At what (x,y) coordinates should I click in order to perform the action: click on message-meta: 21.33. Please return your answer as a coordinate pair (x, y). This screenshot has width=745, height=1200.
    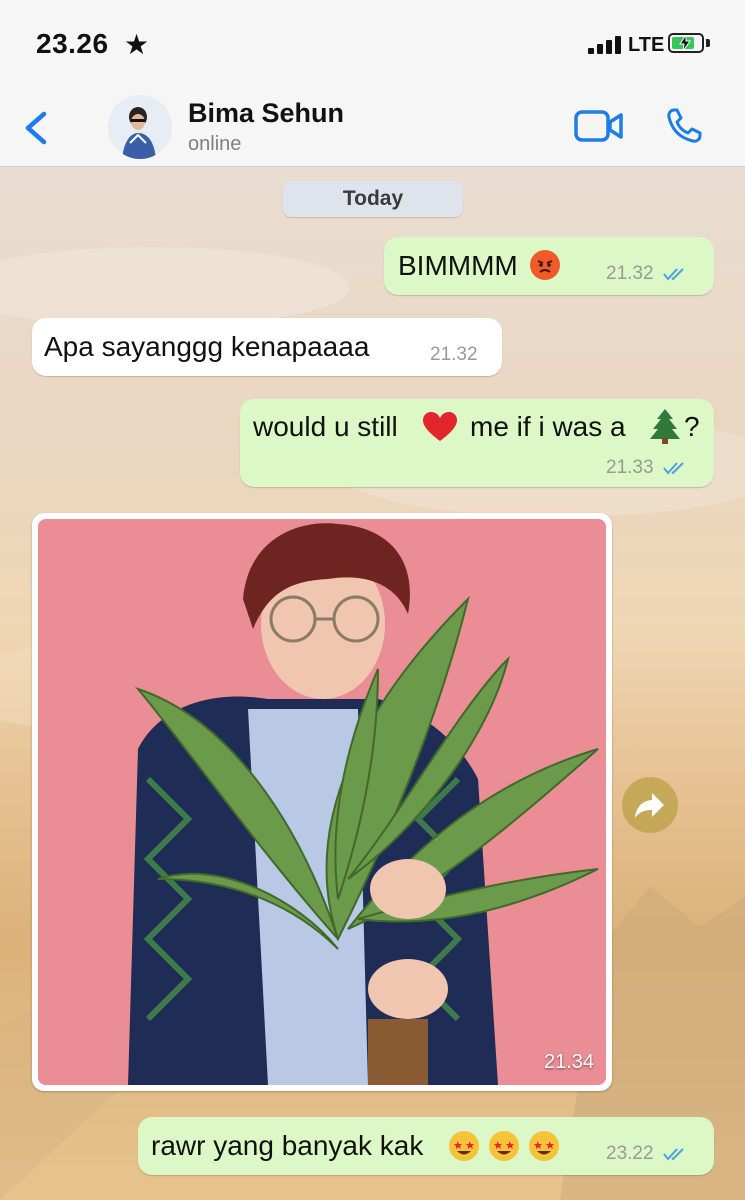
    Looking at the image, I should click on (648, 468).